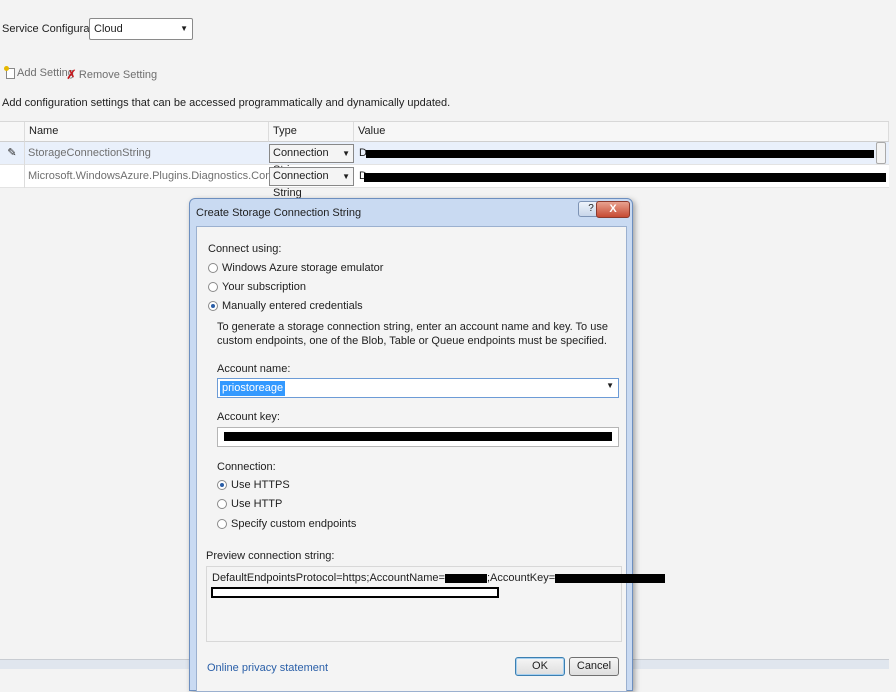 The image size is (896, 692). What do you see at coordinates (108, 29) in the screenshot?
I see `service-configuration-value: Cloud` at bounding box center [108, 29].